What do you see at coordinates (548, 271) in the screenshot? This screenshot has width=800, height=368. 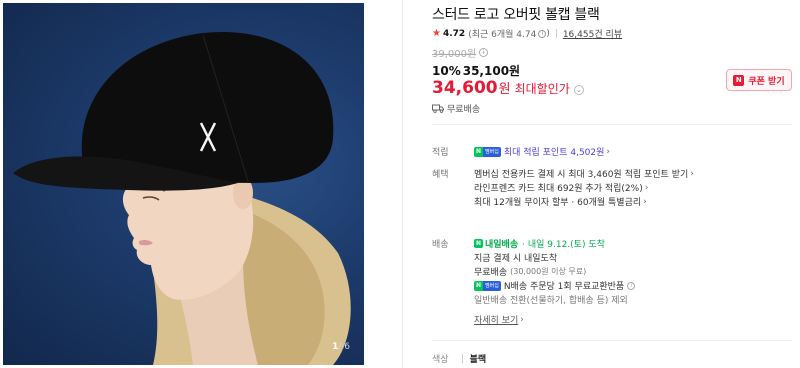 I see `delivery-free-note: (30,000원 이상 무료)` at bounding box center [548, 271].